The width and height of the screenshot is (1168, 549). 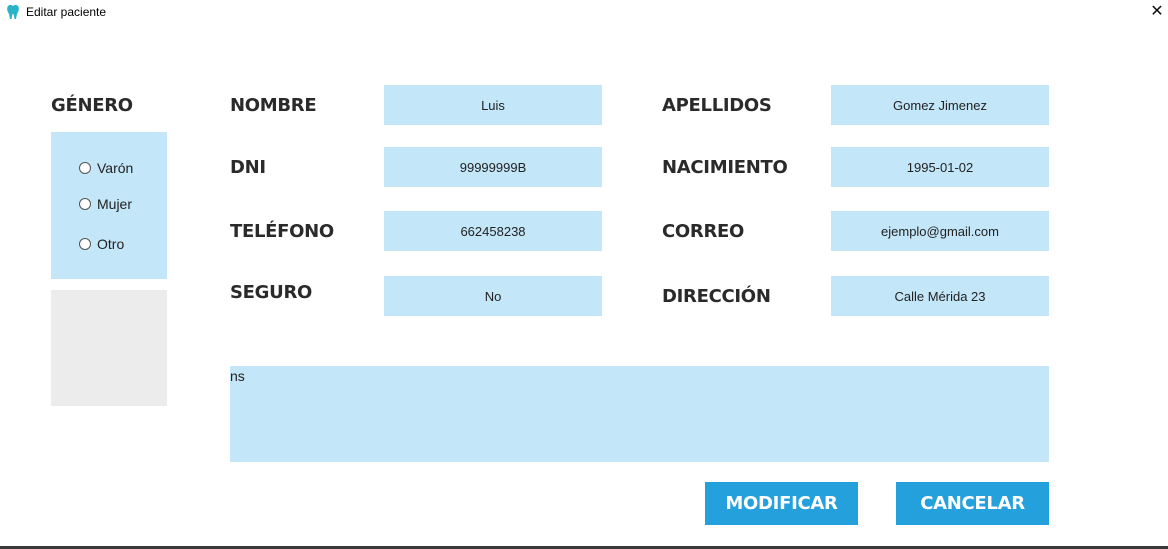 I want to click on radio-otro: Otro, so click(x=101, y=244).